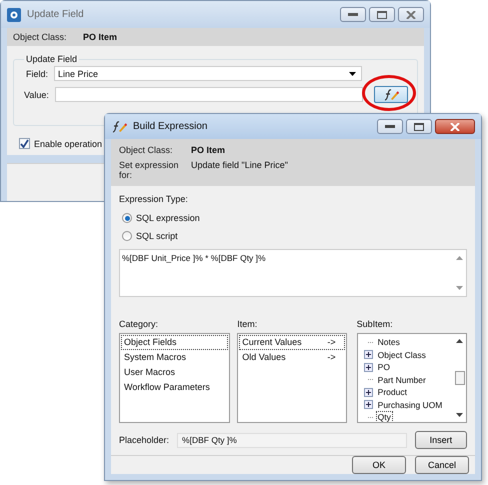  Describe the element at coordinates (139, 324) in the screenshot. I see `category-label: Category:` at that location.